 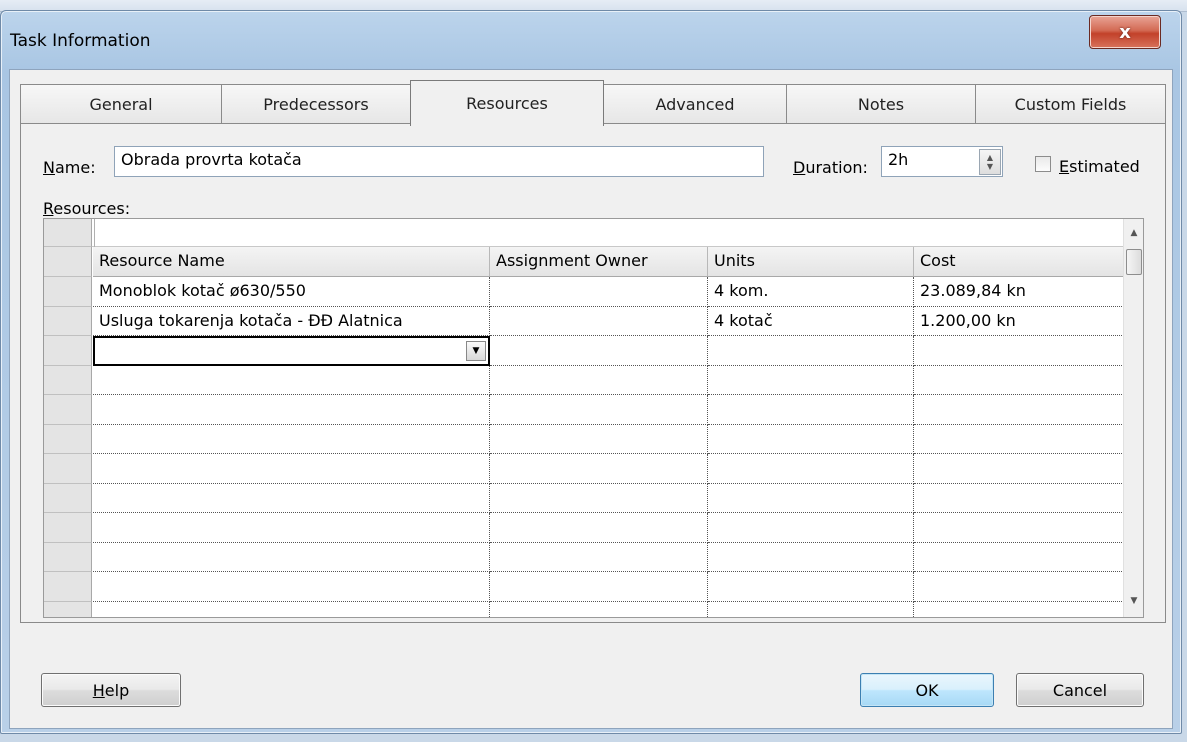 What do you see at coordinates (830, 167) in the screenshot?
I see `duration-label: Duration:` at bounding box center [830, 167].